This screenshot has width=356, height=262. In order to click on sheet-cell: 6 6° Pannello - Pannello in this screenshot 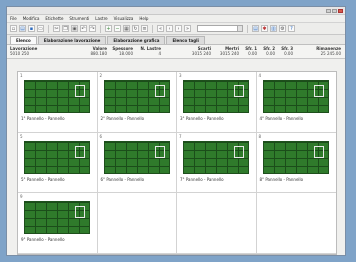, I will do `click(137, 163)`.